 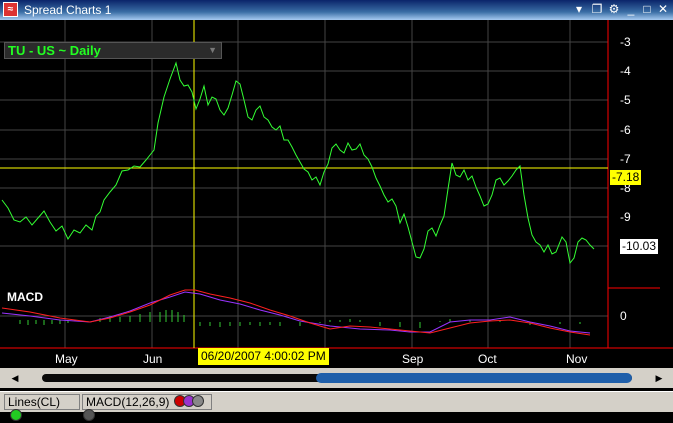 I want to click on lines-indicator: Lines(CL), so click(x=42, y=407).